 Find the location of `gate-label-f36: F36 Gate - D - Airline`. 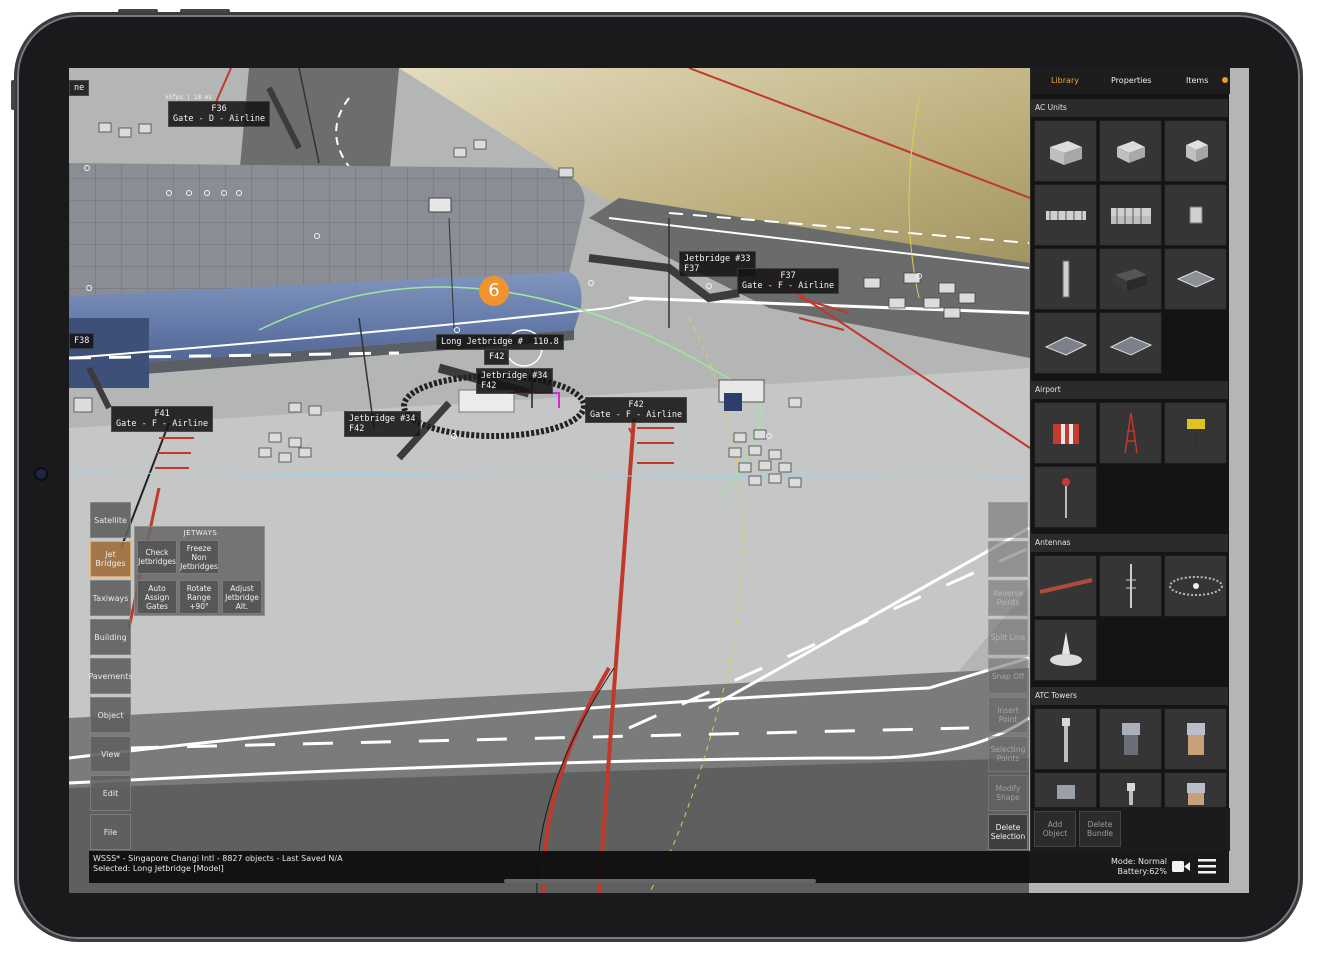

gate-label-f36: F36 Gate - D - Airline is located at coordinates (219, 114).